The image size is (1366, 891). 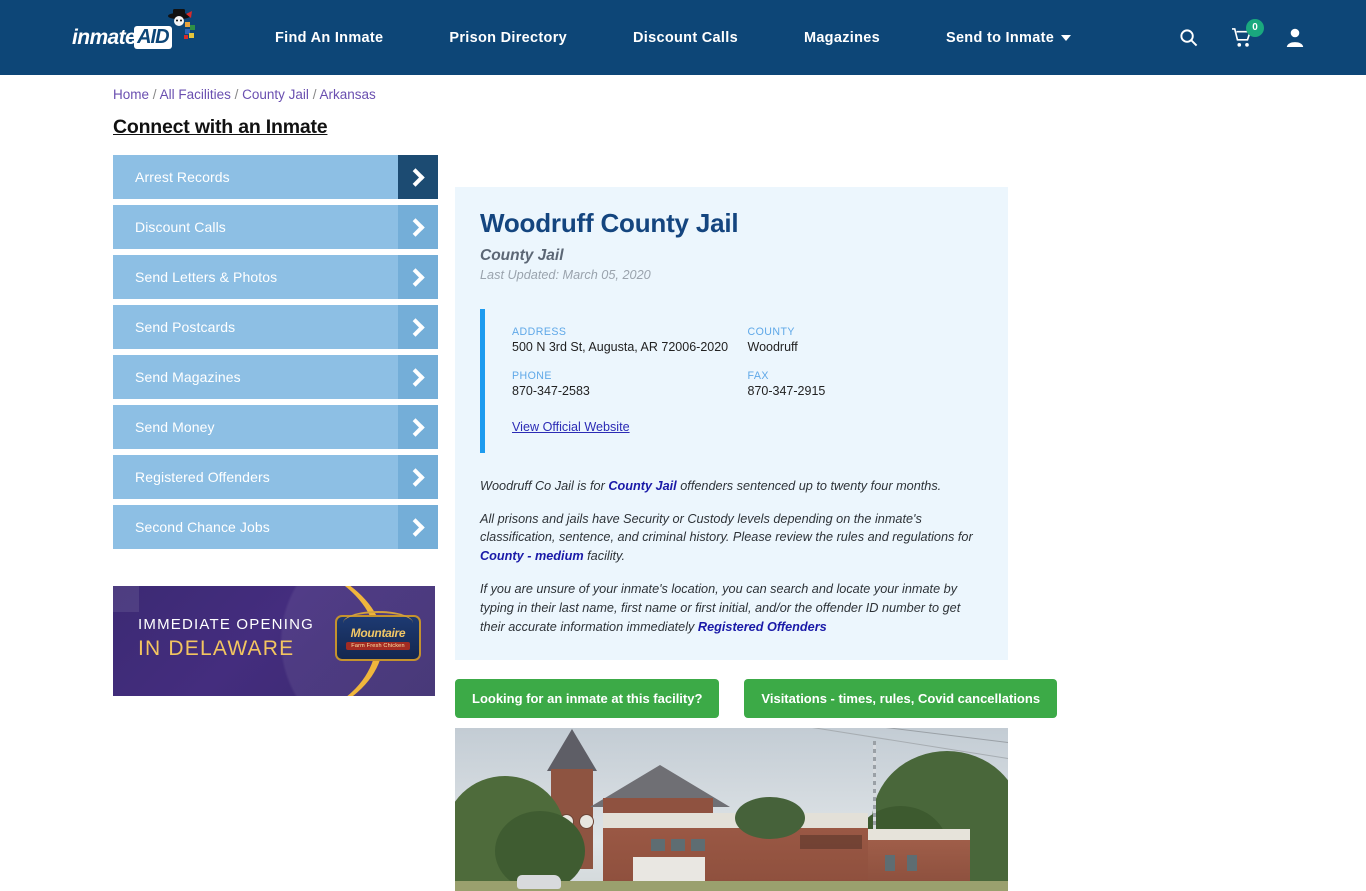 I want to click on cart-icon: 0, so click(x=1247, y=33).